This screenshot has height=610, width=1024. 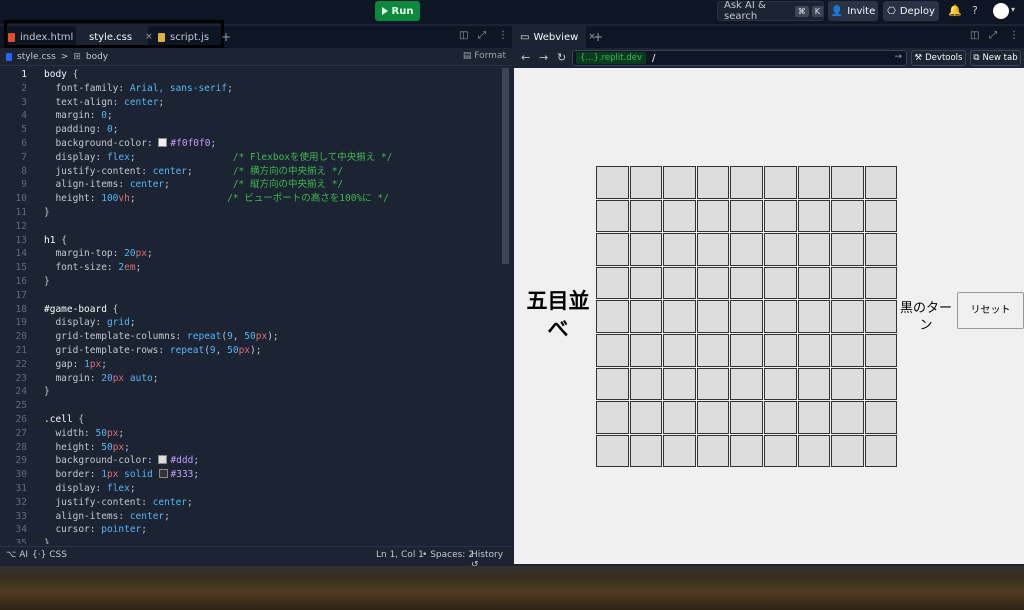 What do you see at coordinates (250, 241) in the screenshot?
I see `code-line: 13 h1 {` at bounding box center [250, 241].